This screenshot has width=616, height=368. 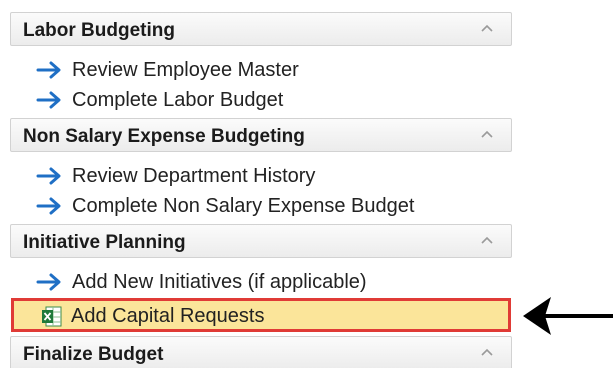 I want to click on task-label: Add New Initiatives (if applicable), so click(x=219, y=282).